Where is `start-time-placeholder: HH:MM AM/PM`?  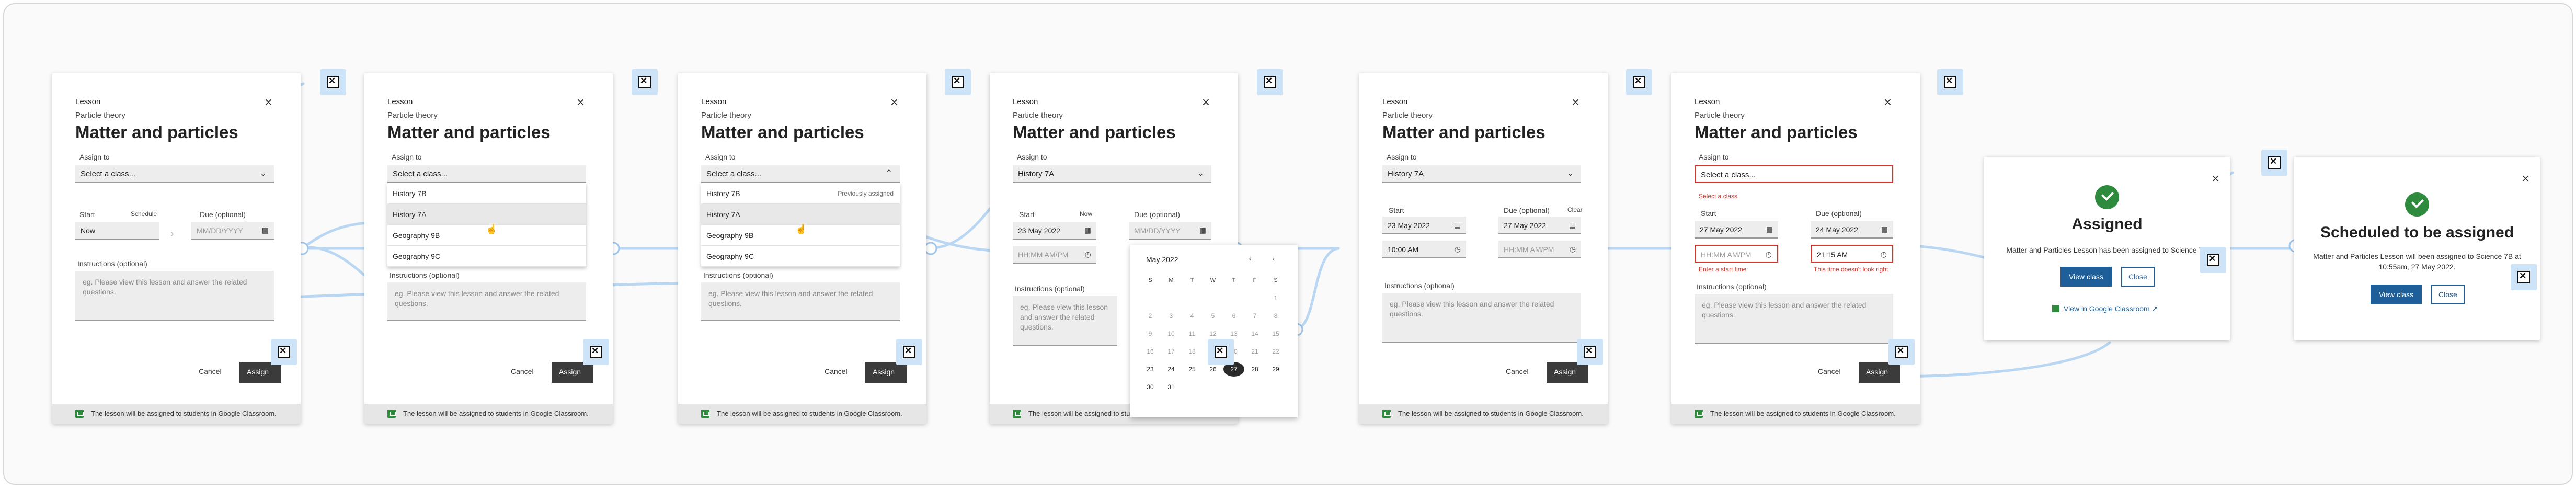
start-time-placeholder: HH:MM AM/PM is located at coordinates (1726, 255).